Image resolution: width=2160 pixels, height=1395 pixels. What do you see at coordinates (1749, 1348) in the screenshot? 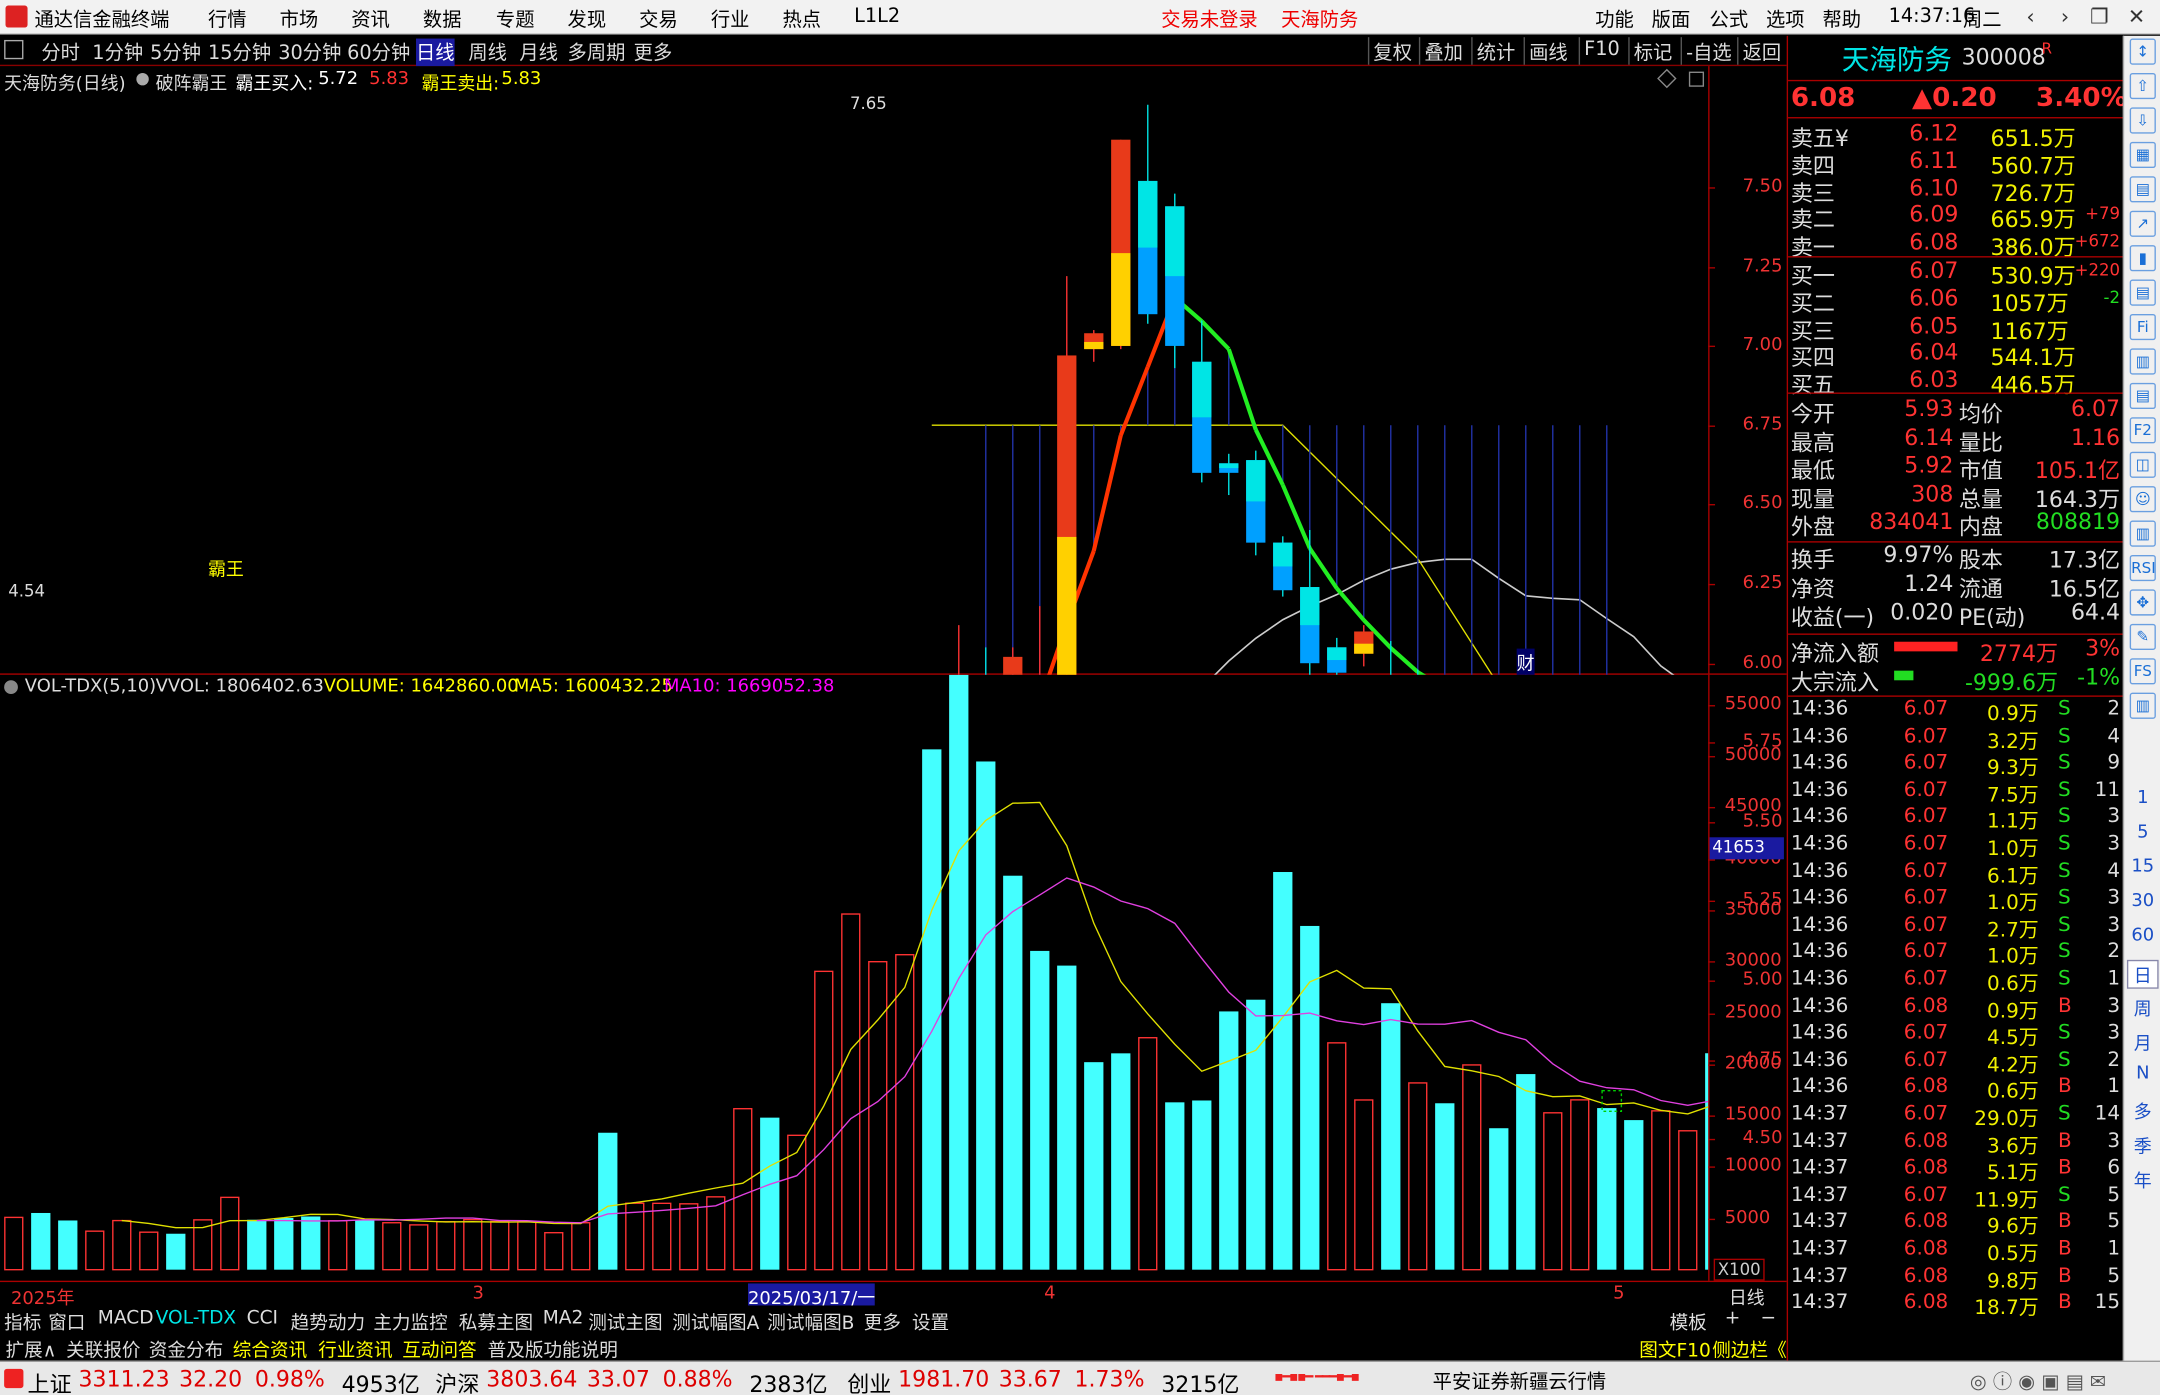
I see `ext-right-1: 侧边栏《` at bounding box center [1749, 1348].